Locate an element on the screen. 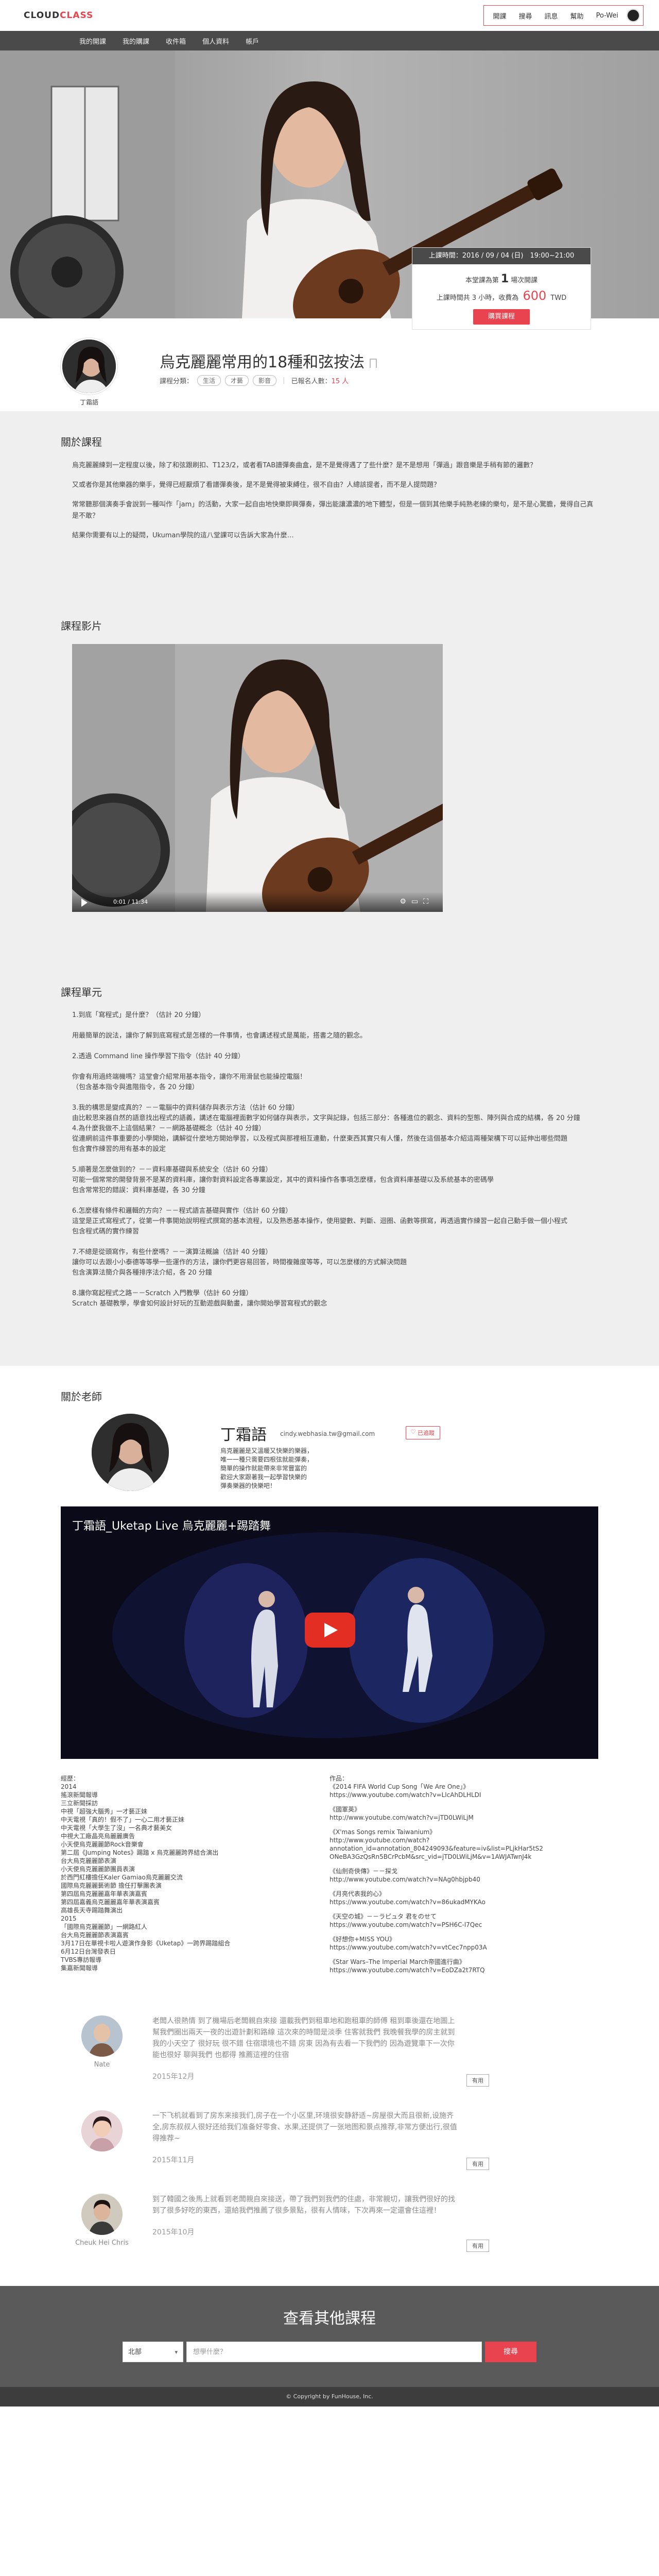  video-settings-icons: ⚙▭⛶ is located at coordinates (416, 901).